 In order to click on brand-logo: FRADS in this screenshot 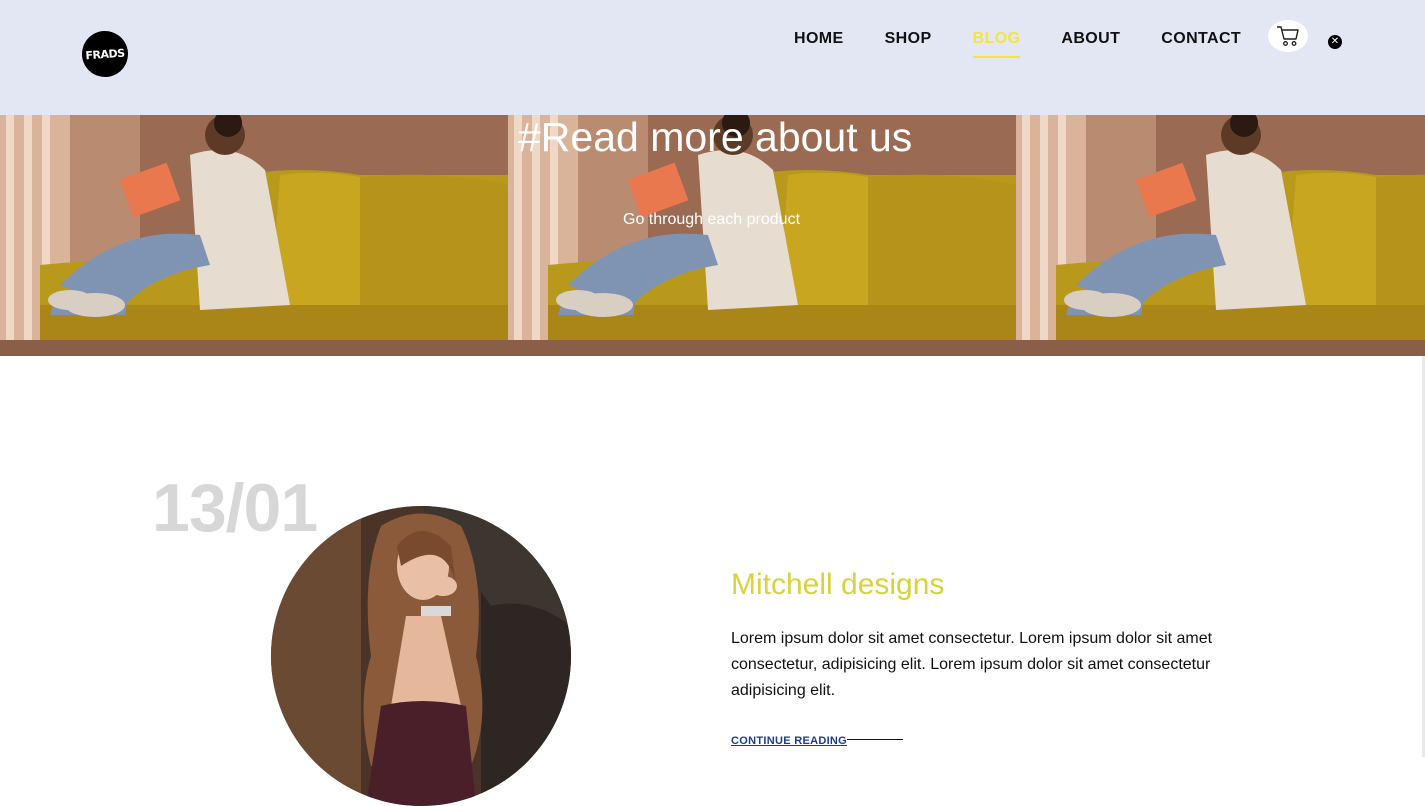, I will do `click(105, 54)`.